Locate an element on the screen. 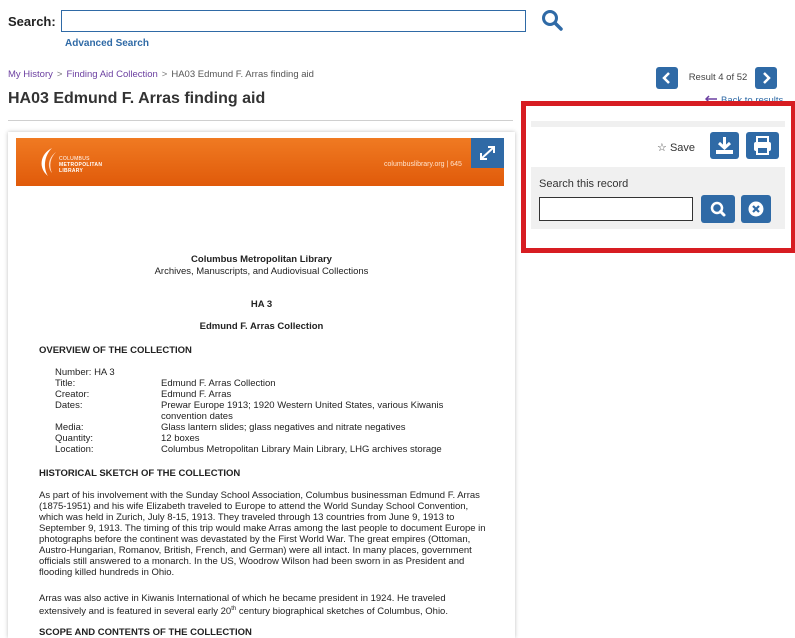 This screenshot has height=638, width=795. overview-value: 12 boxes is located at coordinates (180, 438).